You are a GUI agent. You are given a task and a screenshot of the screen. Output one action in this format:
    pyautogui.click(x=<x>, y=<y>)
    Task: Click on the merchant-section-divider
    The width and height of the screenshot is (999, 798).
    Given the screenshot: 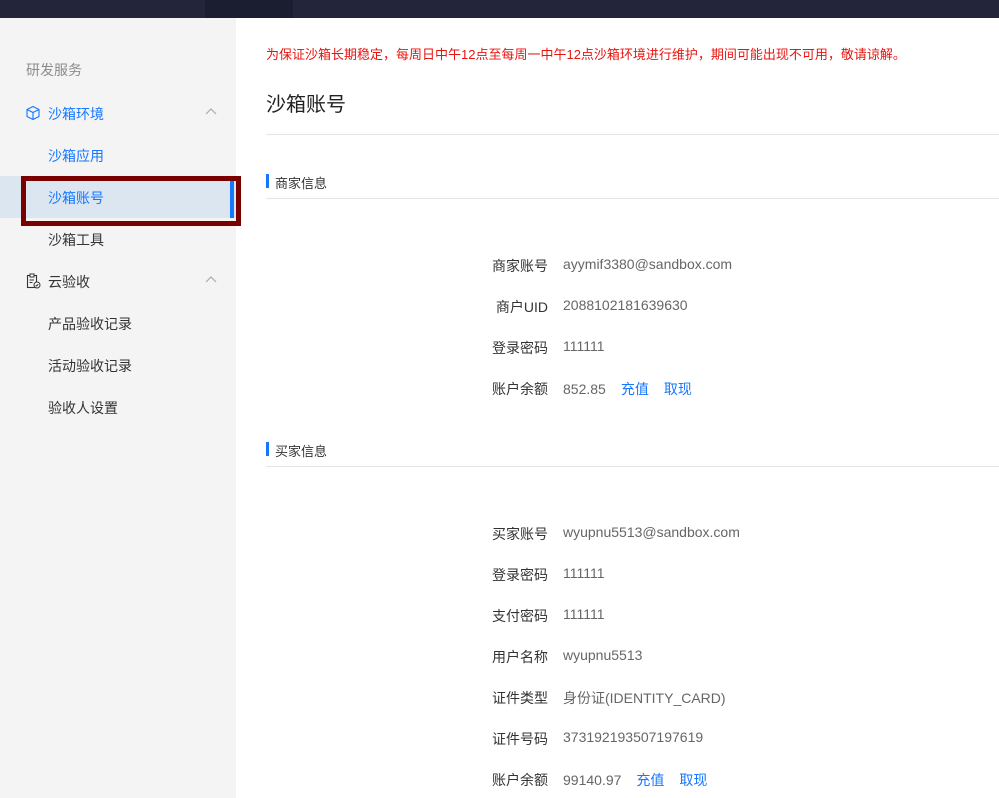 What is the action you would take?
    pyautogui.click(x=632, y=198)
    